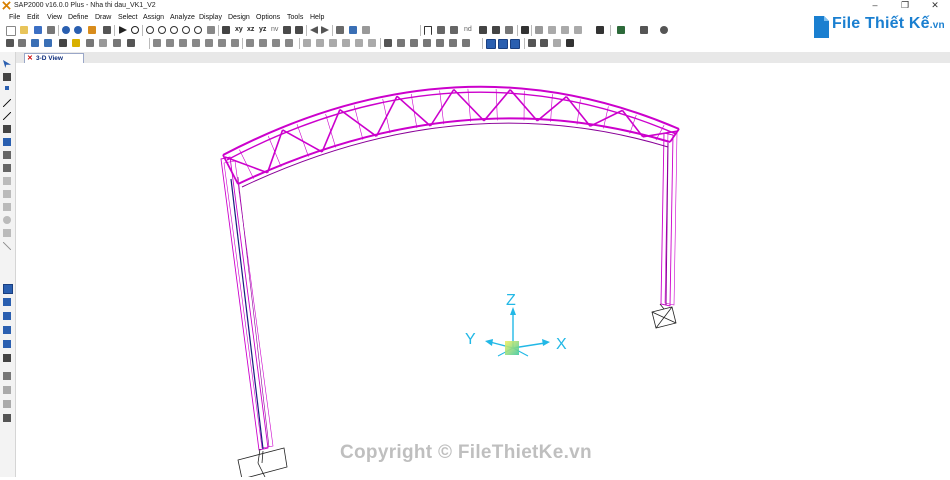 The width and height of the screenshot is (950, 480). Describe the element at coordinates (935, 6) in the screenshot. I see `close-window-button: ✕` at that location.